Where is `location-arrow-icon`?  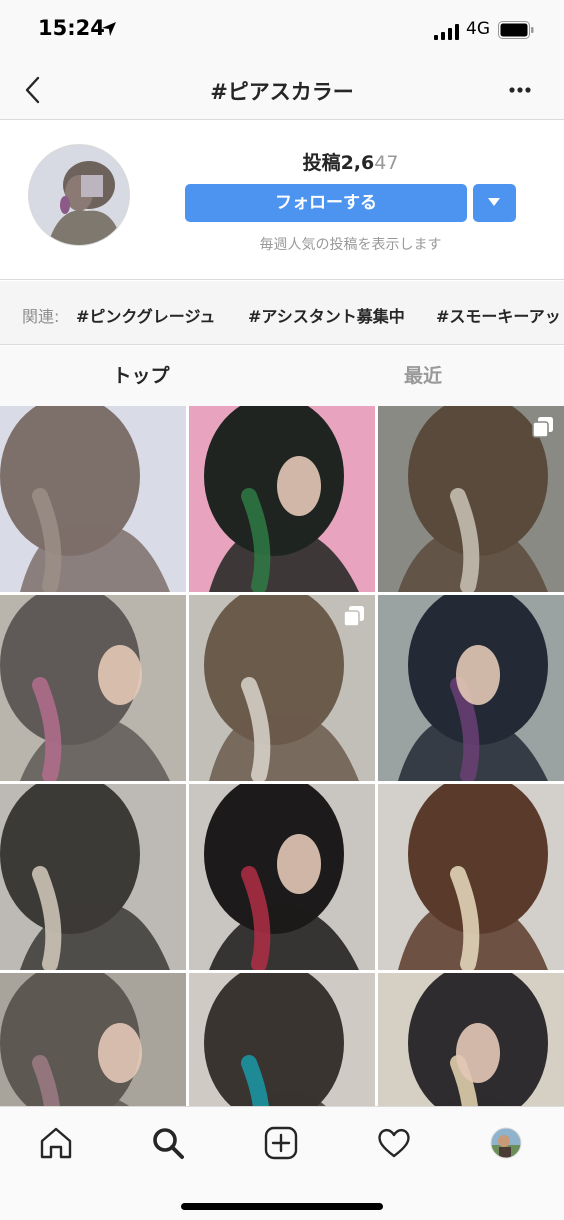
location-arrow-icon is located at coordinates (109, 29).